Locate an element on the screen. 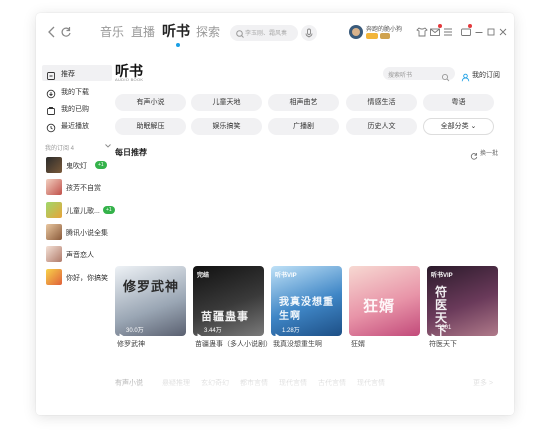 The image size is (547, 440). back-icon is located at coordinates (52, 32).